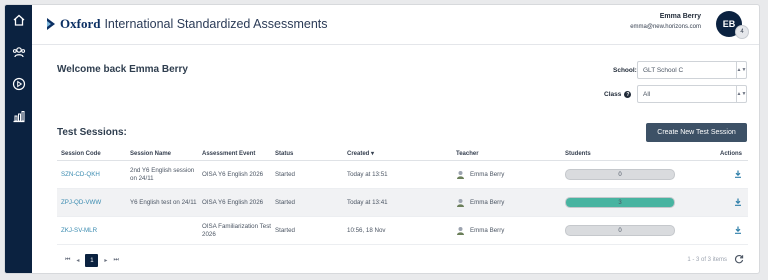 This screenshot has height=280, width=768. Describe the element at coordinates (238, 154) in the screenshot. I see `column-header: Assessment Event` at that location.